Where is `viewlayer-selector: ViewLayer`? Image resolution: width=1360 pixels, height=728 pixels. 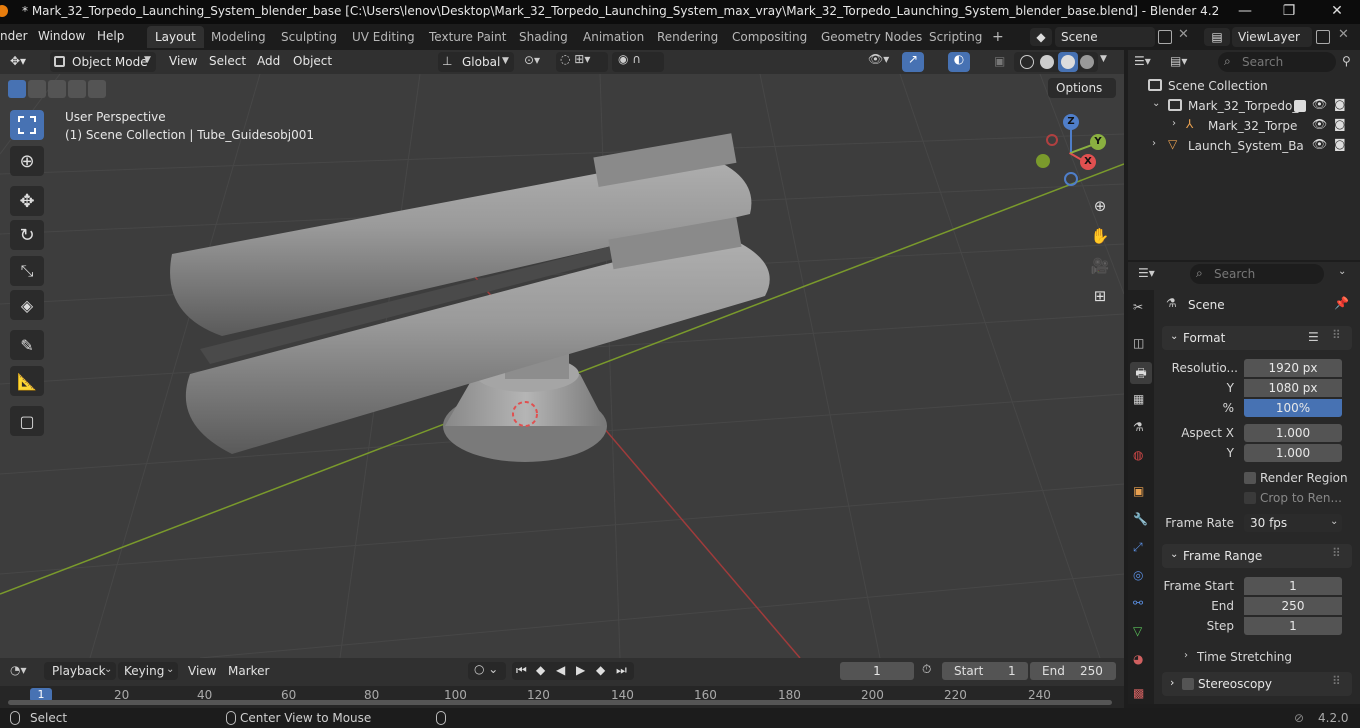 viewlayer-selector: ViewLayer is located at coordinates (1272, 37).